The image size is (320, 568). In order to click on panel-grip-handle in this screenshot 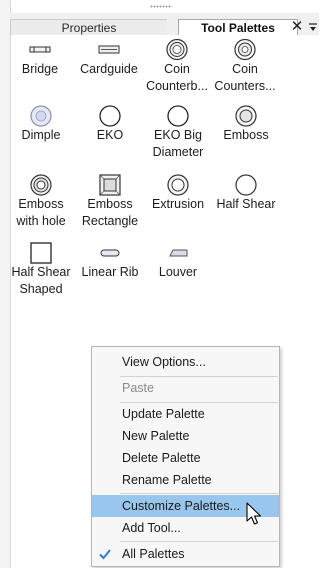, I will do `click(161, 6)`.